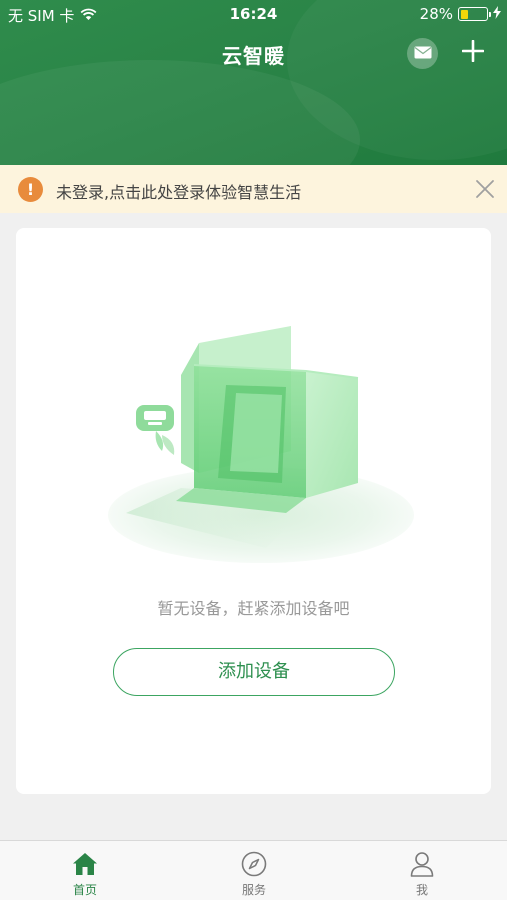 The height and width of the screenshot is (900, 507). I want to click on tab-me-label: 我, so click(421, 890).